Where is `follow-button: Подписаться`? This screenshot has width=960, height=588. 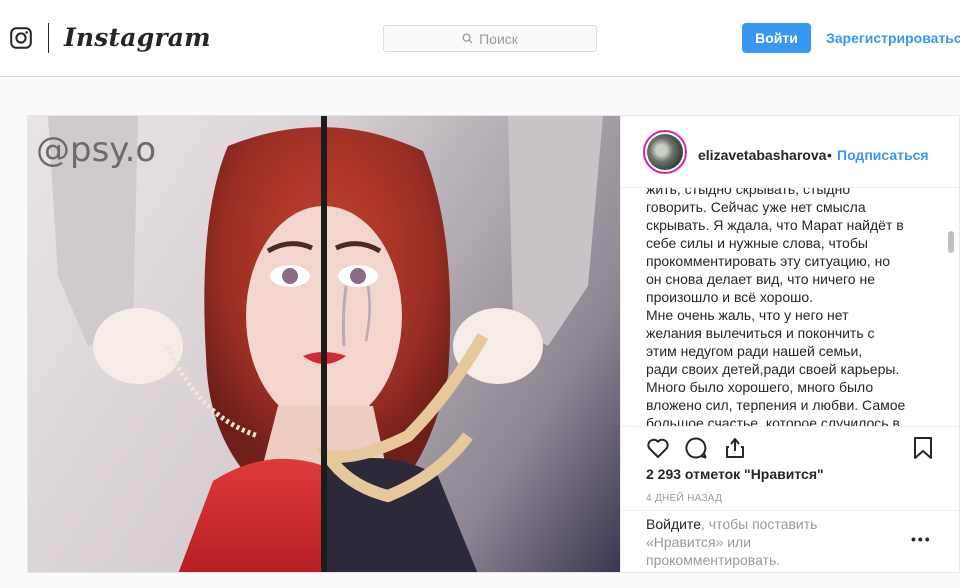
follow-button: Подписаться is located at coordinates (883, 155).